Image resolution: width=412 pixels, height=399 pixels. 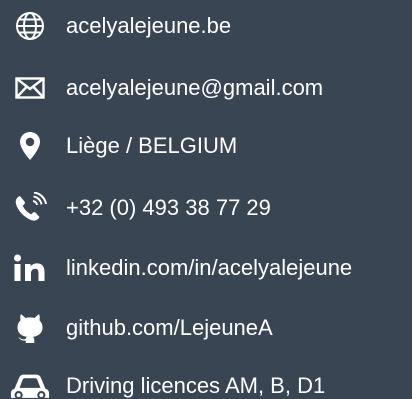 I want to click on contact-github: github.com/LejeuneA, so click(x=206, y=328).